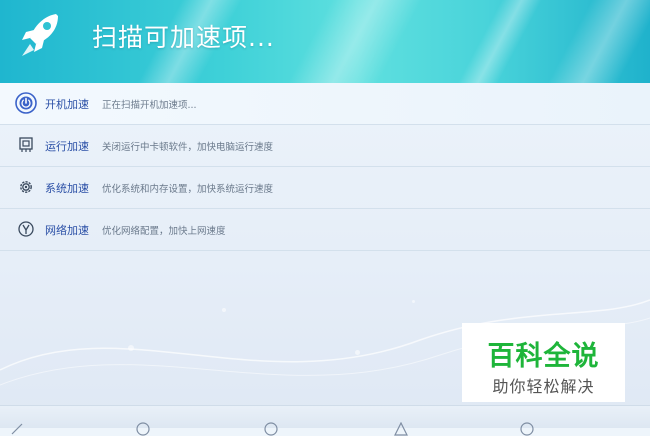 This screenshot has width=650, height=436. Describe the element at coordinates (40, 35) in the screenshot. I see `rocket-icon` at that location.